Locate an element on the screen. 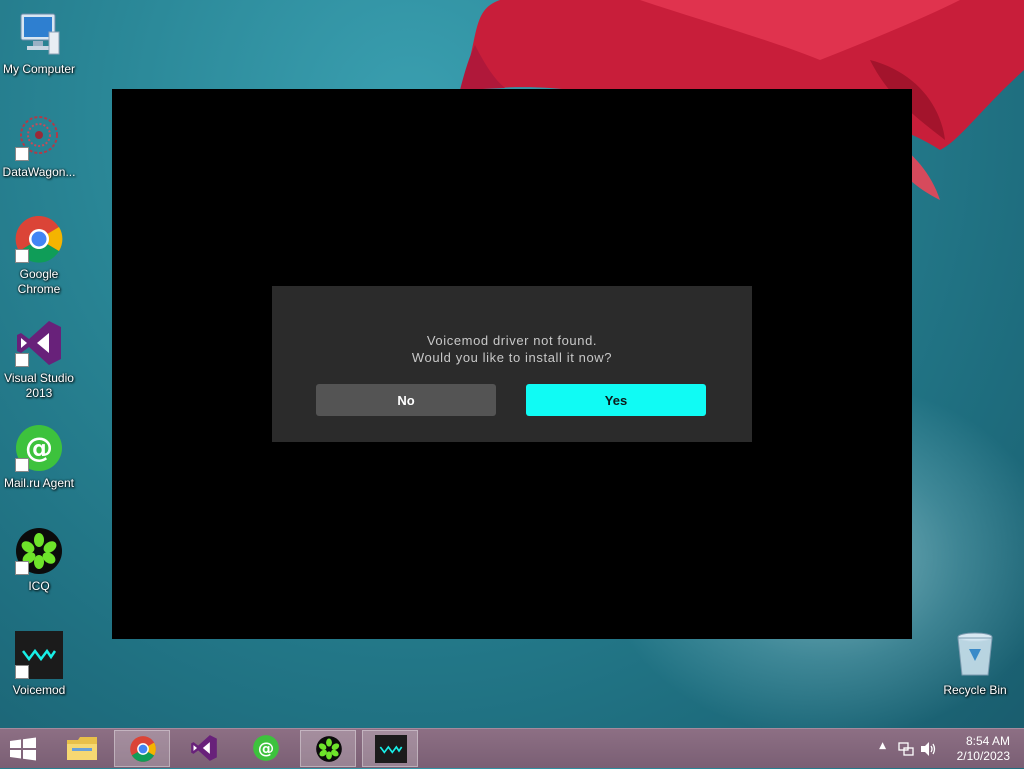 This screenshot has height=769, width=1024. taskbar: @ ▲ 8:54 AM 2/10/2023 is located at coordinates (512, 748).